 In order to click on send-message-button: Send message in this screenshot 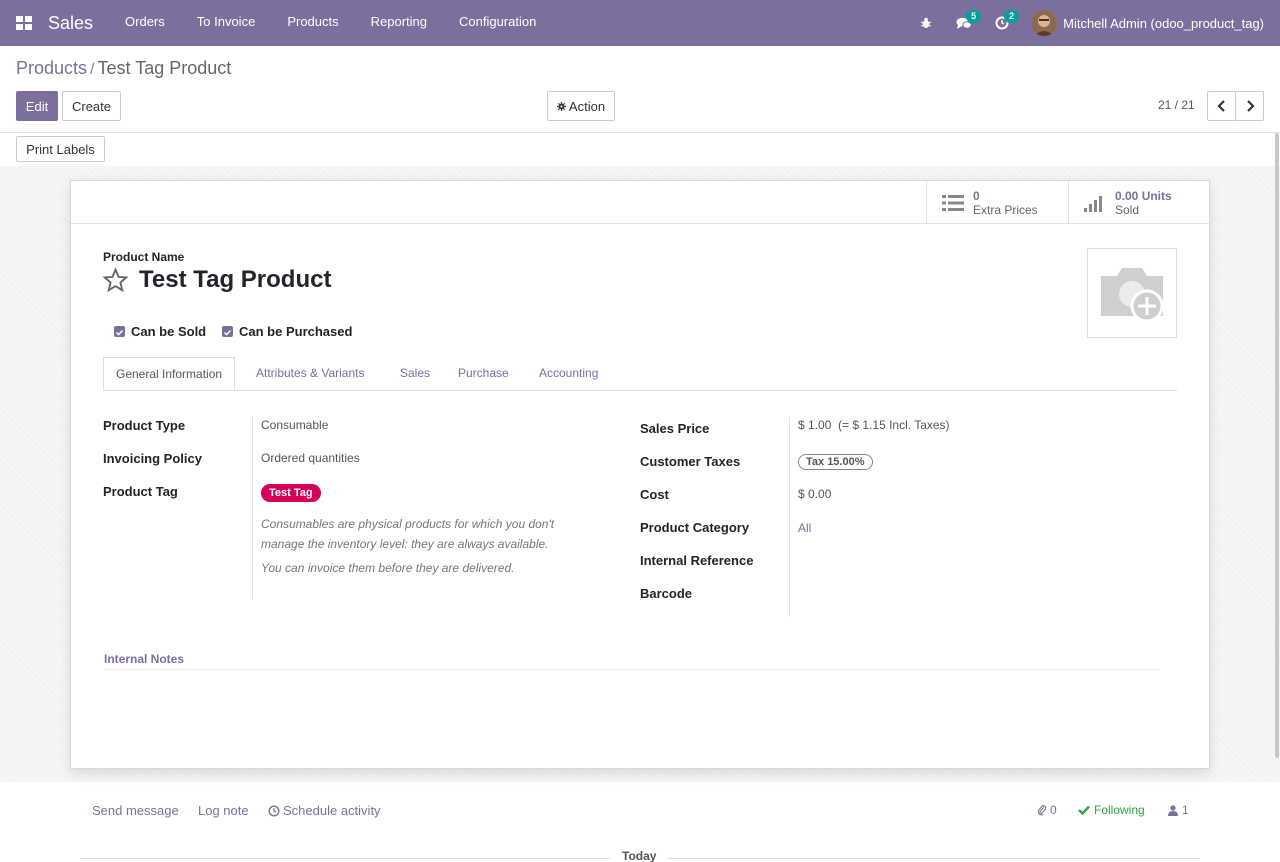, I will do `click(135, 810)`.